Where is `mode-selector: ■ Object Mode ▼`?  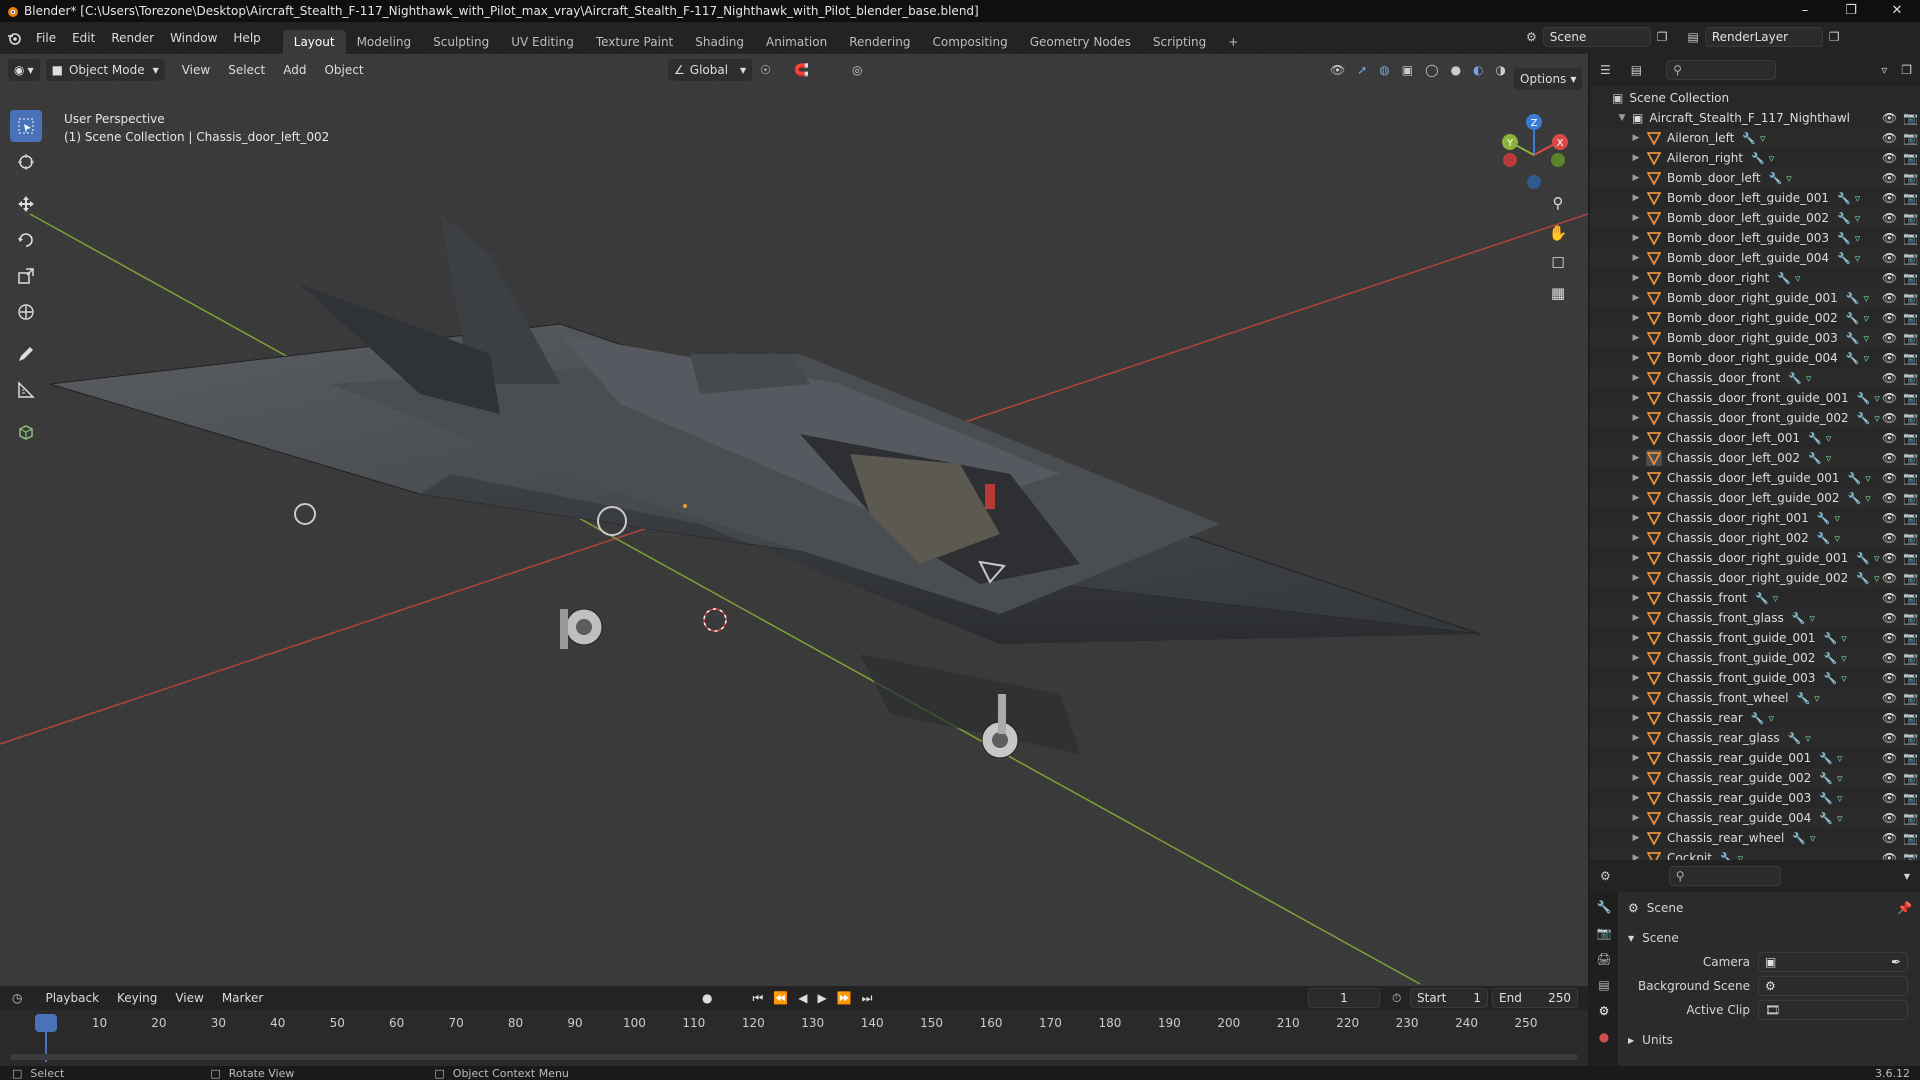
mode-selector: ■ Object Mode ▼ is located at coordinates (105, 70).